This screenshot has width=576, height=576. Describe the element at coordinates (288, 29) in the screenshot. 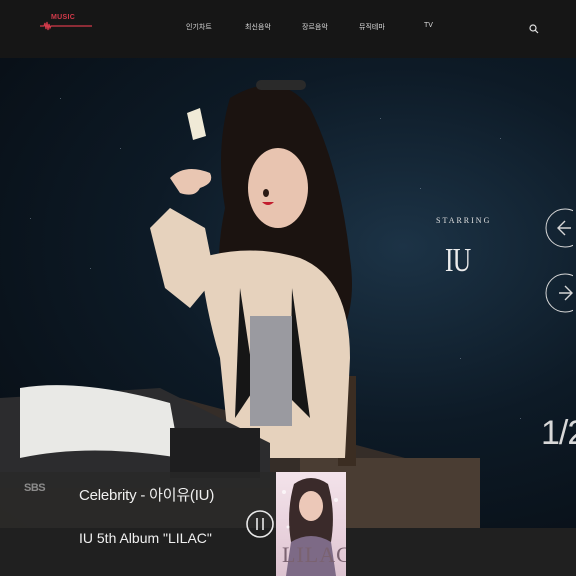

I see `top-navigation: MUSIC 인기차트 최신음악 장르음악 뮤직테마 TV` at that location.